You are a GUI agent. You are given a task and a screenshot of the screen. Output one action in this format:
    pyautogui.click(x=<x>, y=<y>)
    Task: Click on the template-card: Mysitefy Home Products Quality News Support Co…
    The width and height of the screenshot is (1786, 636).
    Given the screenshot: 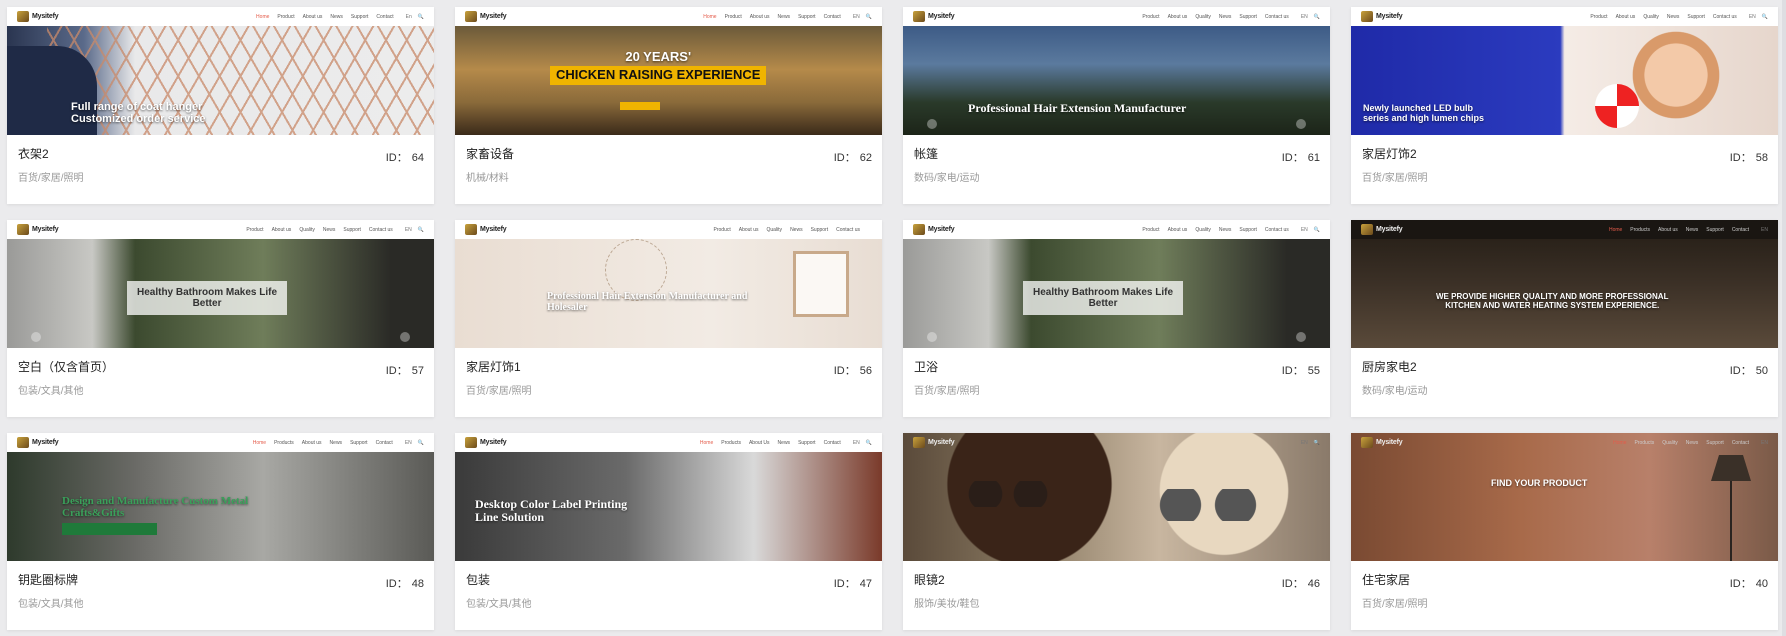 What is the action you would take?
    pyautogui.click(x=1564, y=531)
    